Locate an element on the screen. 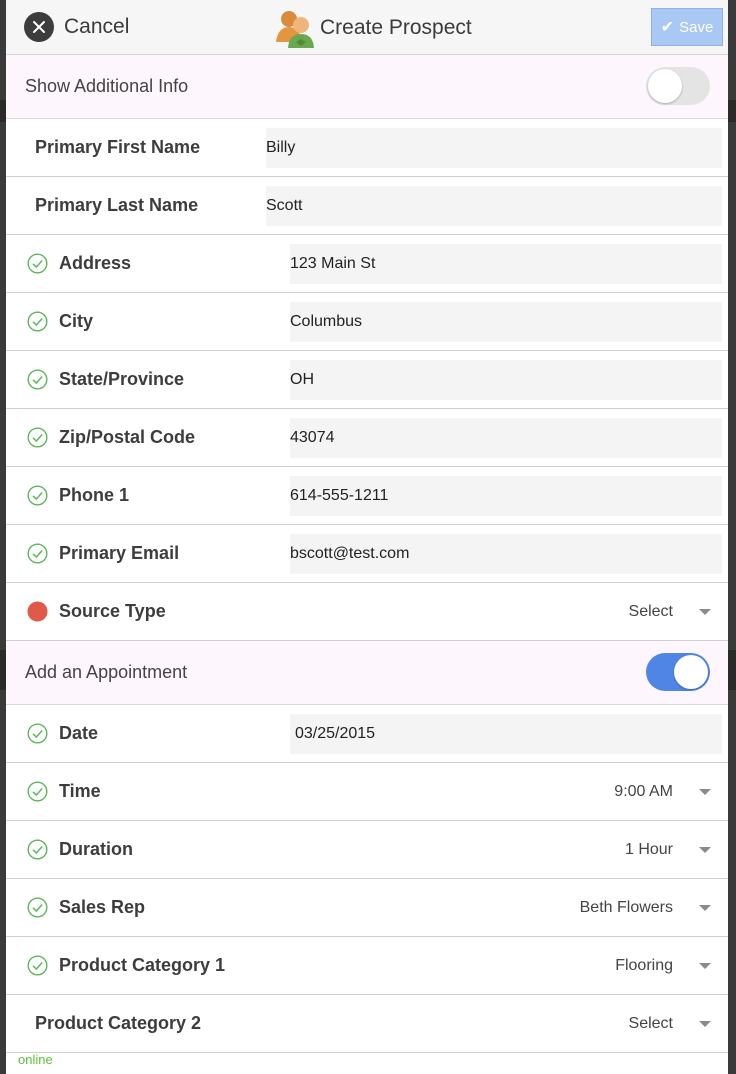 Image resolution: width=736 pixels, height=1074 pixels. city-field: Columbus is located at coordinates (506, 322).